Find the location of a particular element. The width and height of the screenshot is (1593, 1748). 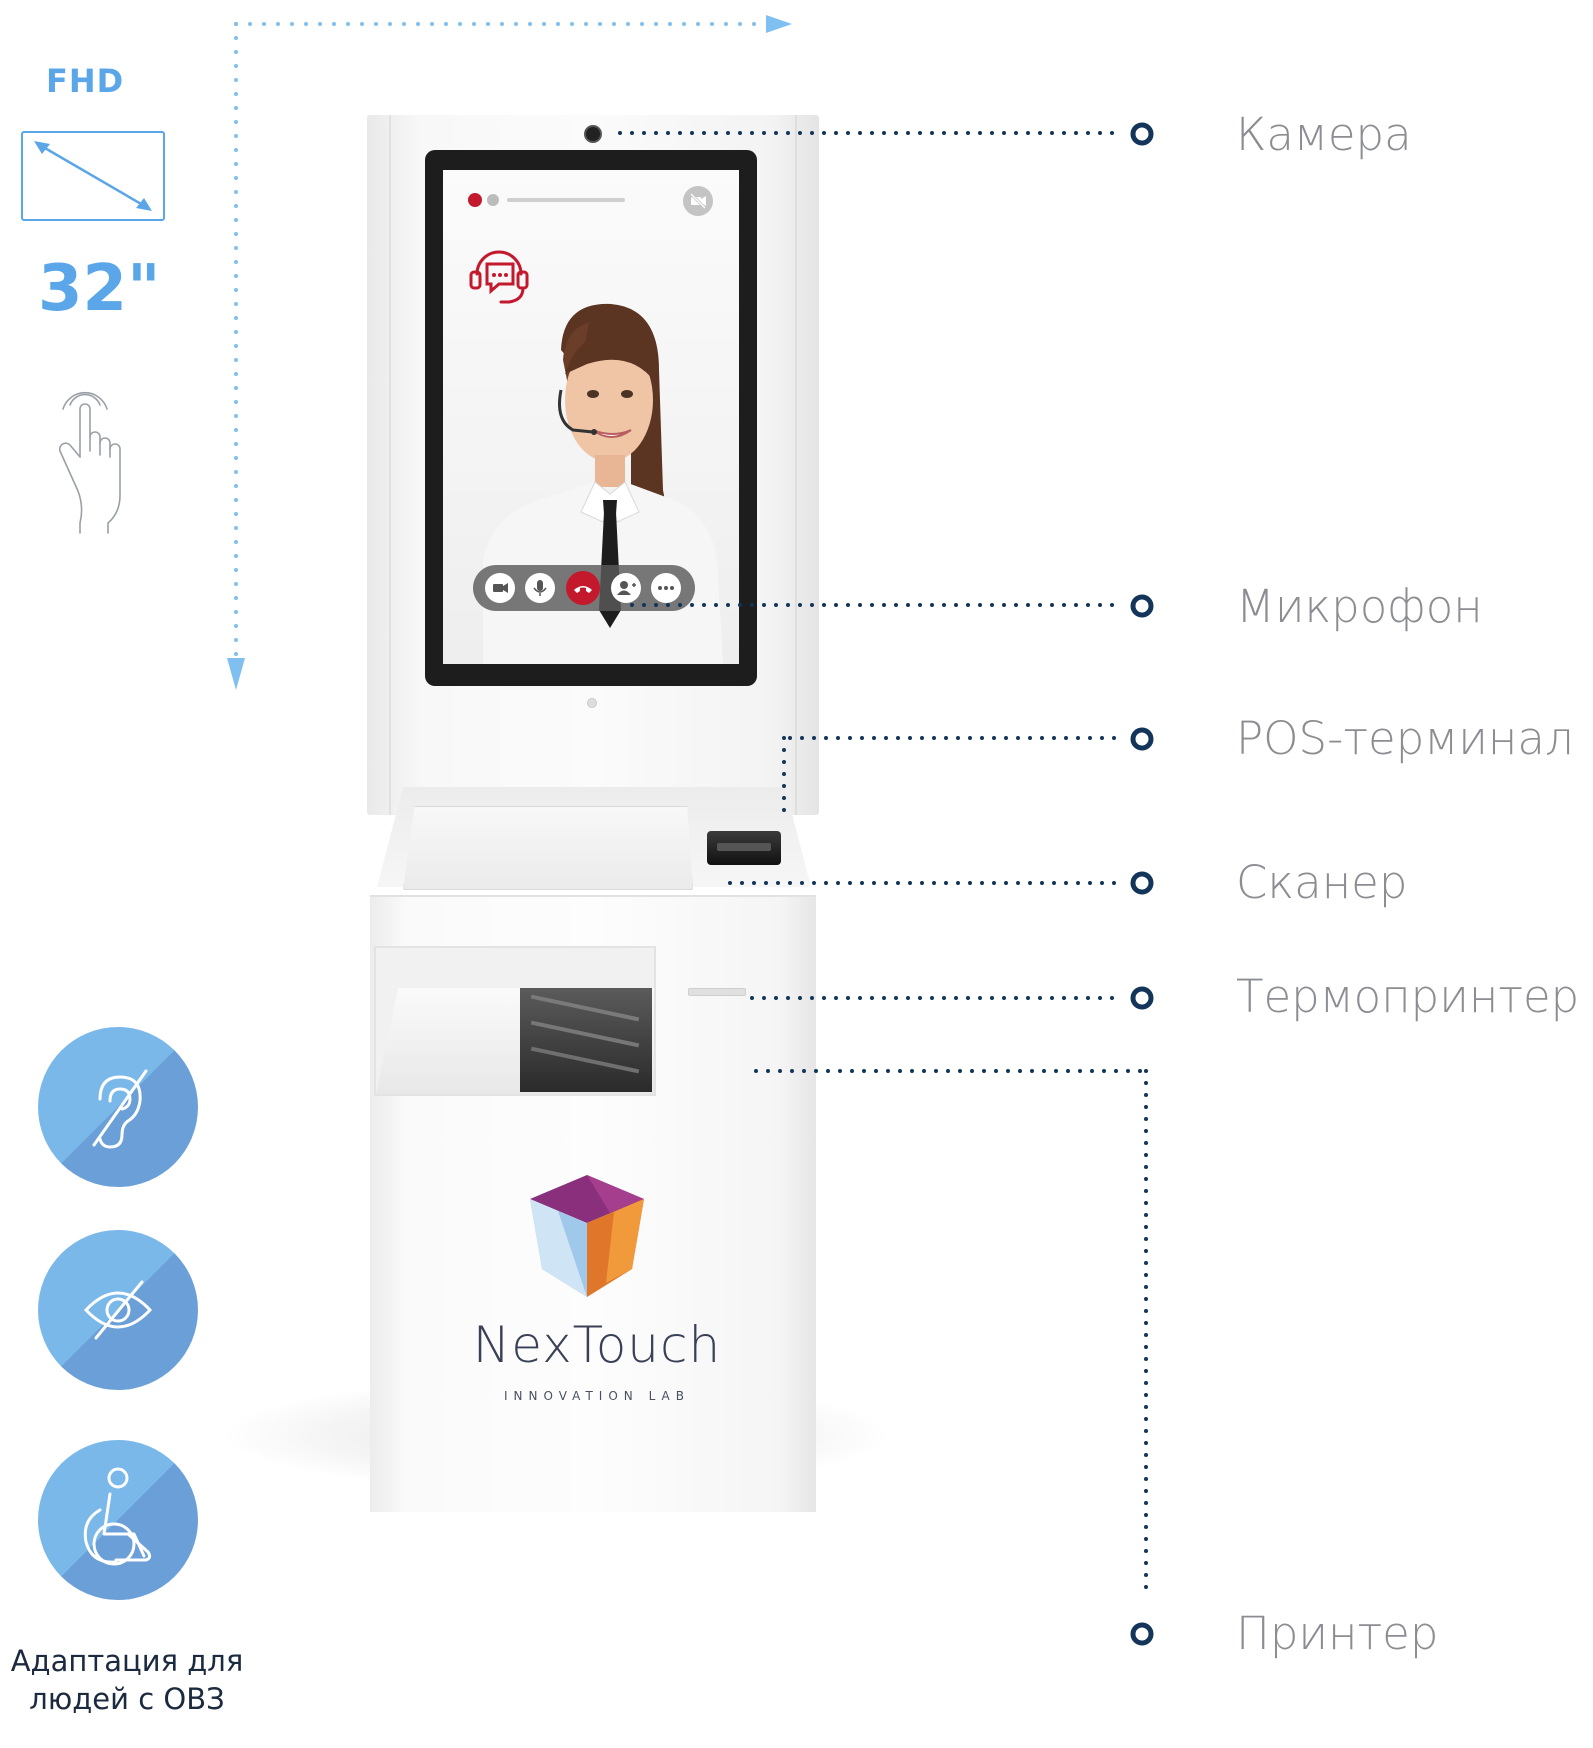

accessibility-caption: Адаптация для людей с ОВЗ is located at coordinates (127, 1680).